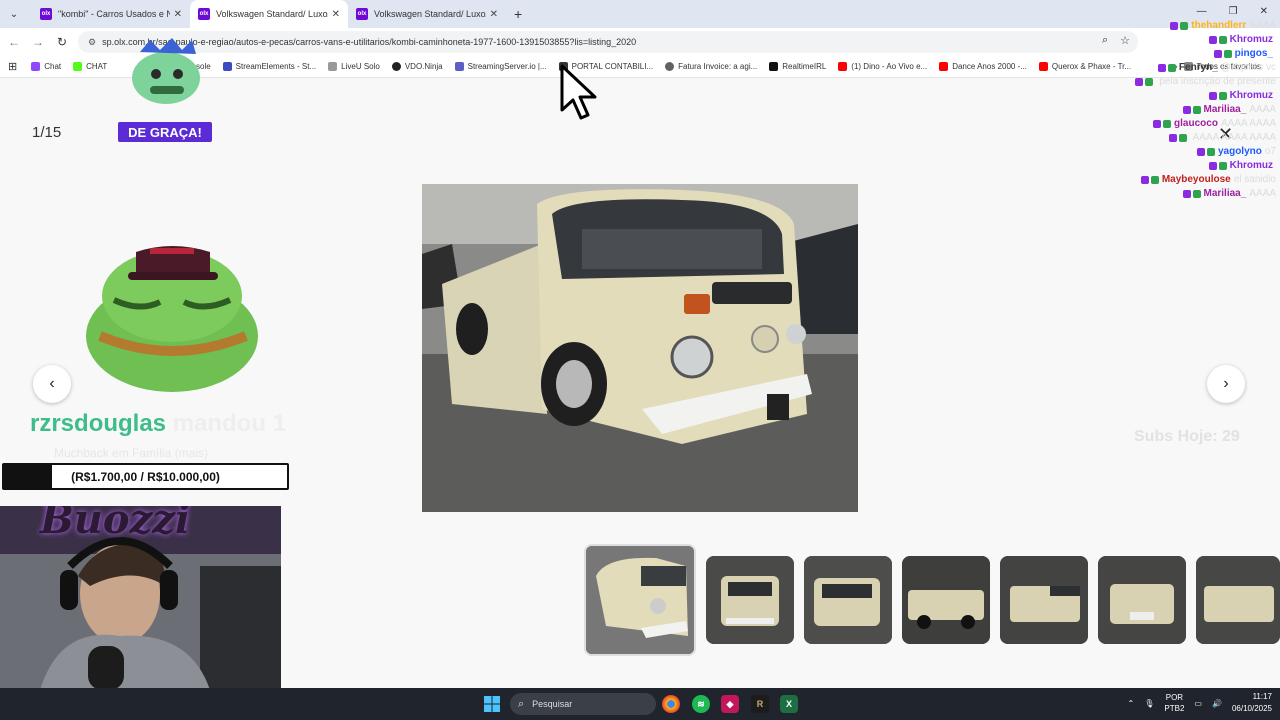  I want to click on thumbnail-image, so click(1238, 600).